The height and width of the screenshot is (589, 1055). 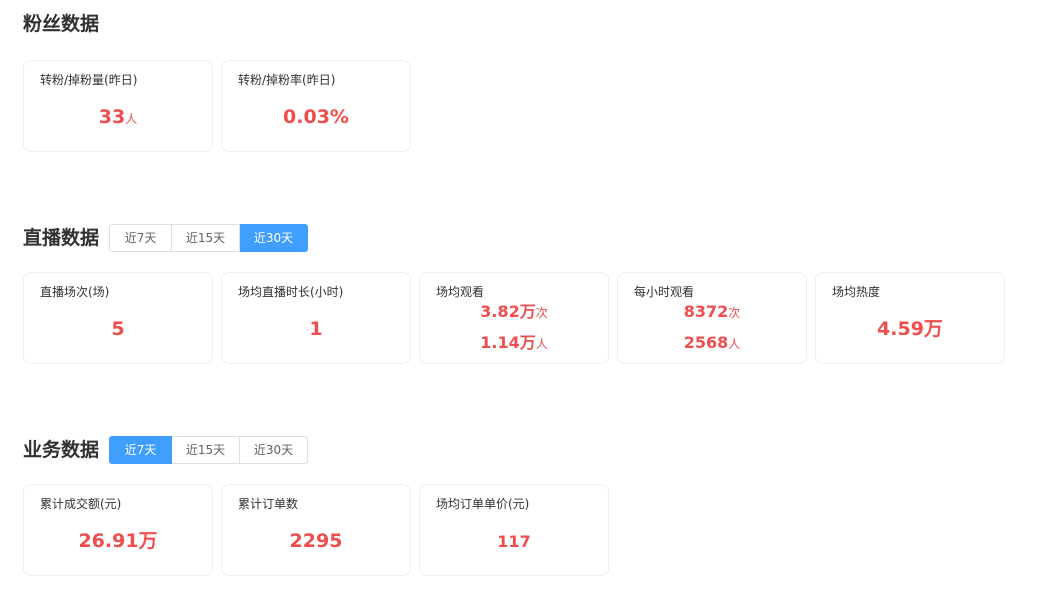 What do you see at coordinates (61, 450) in the screenshot?
I see `business-section-title: 业务数据` at bounding box center [61, 450].